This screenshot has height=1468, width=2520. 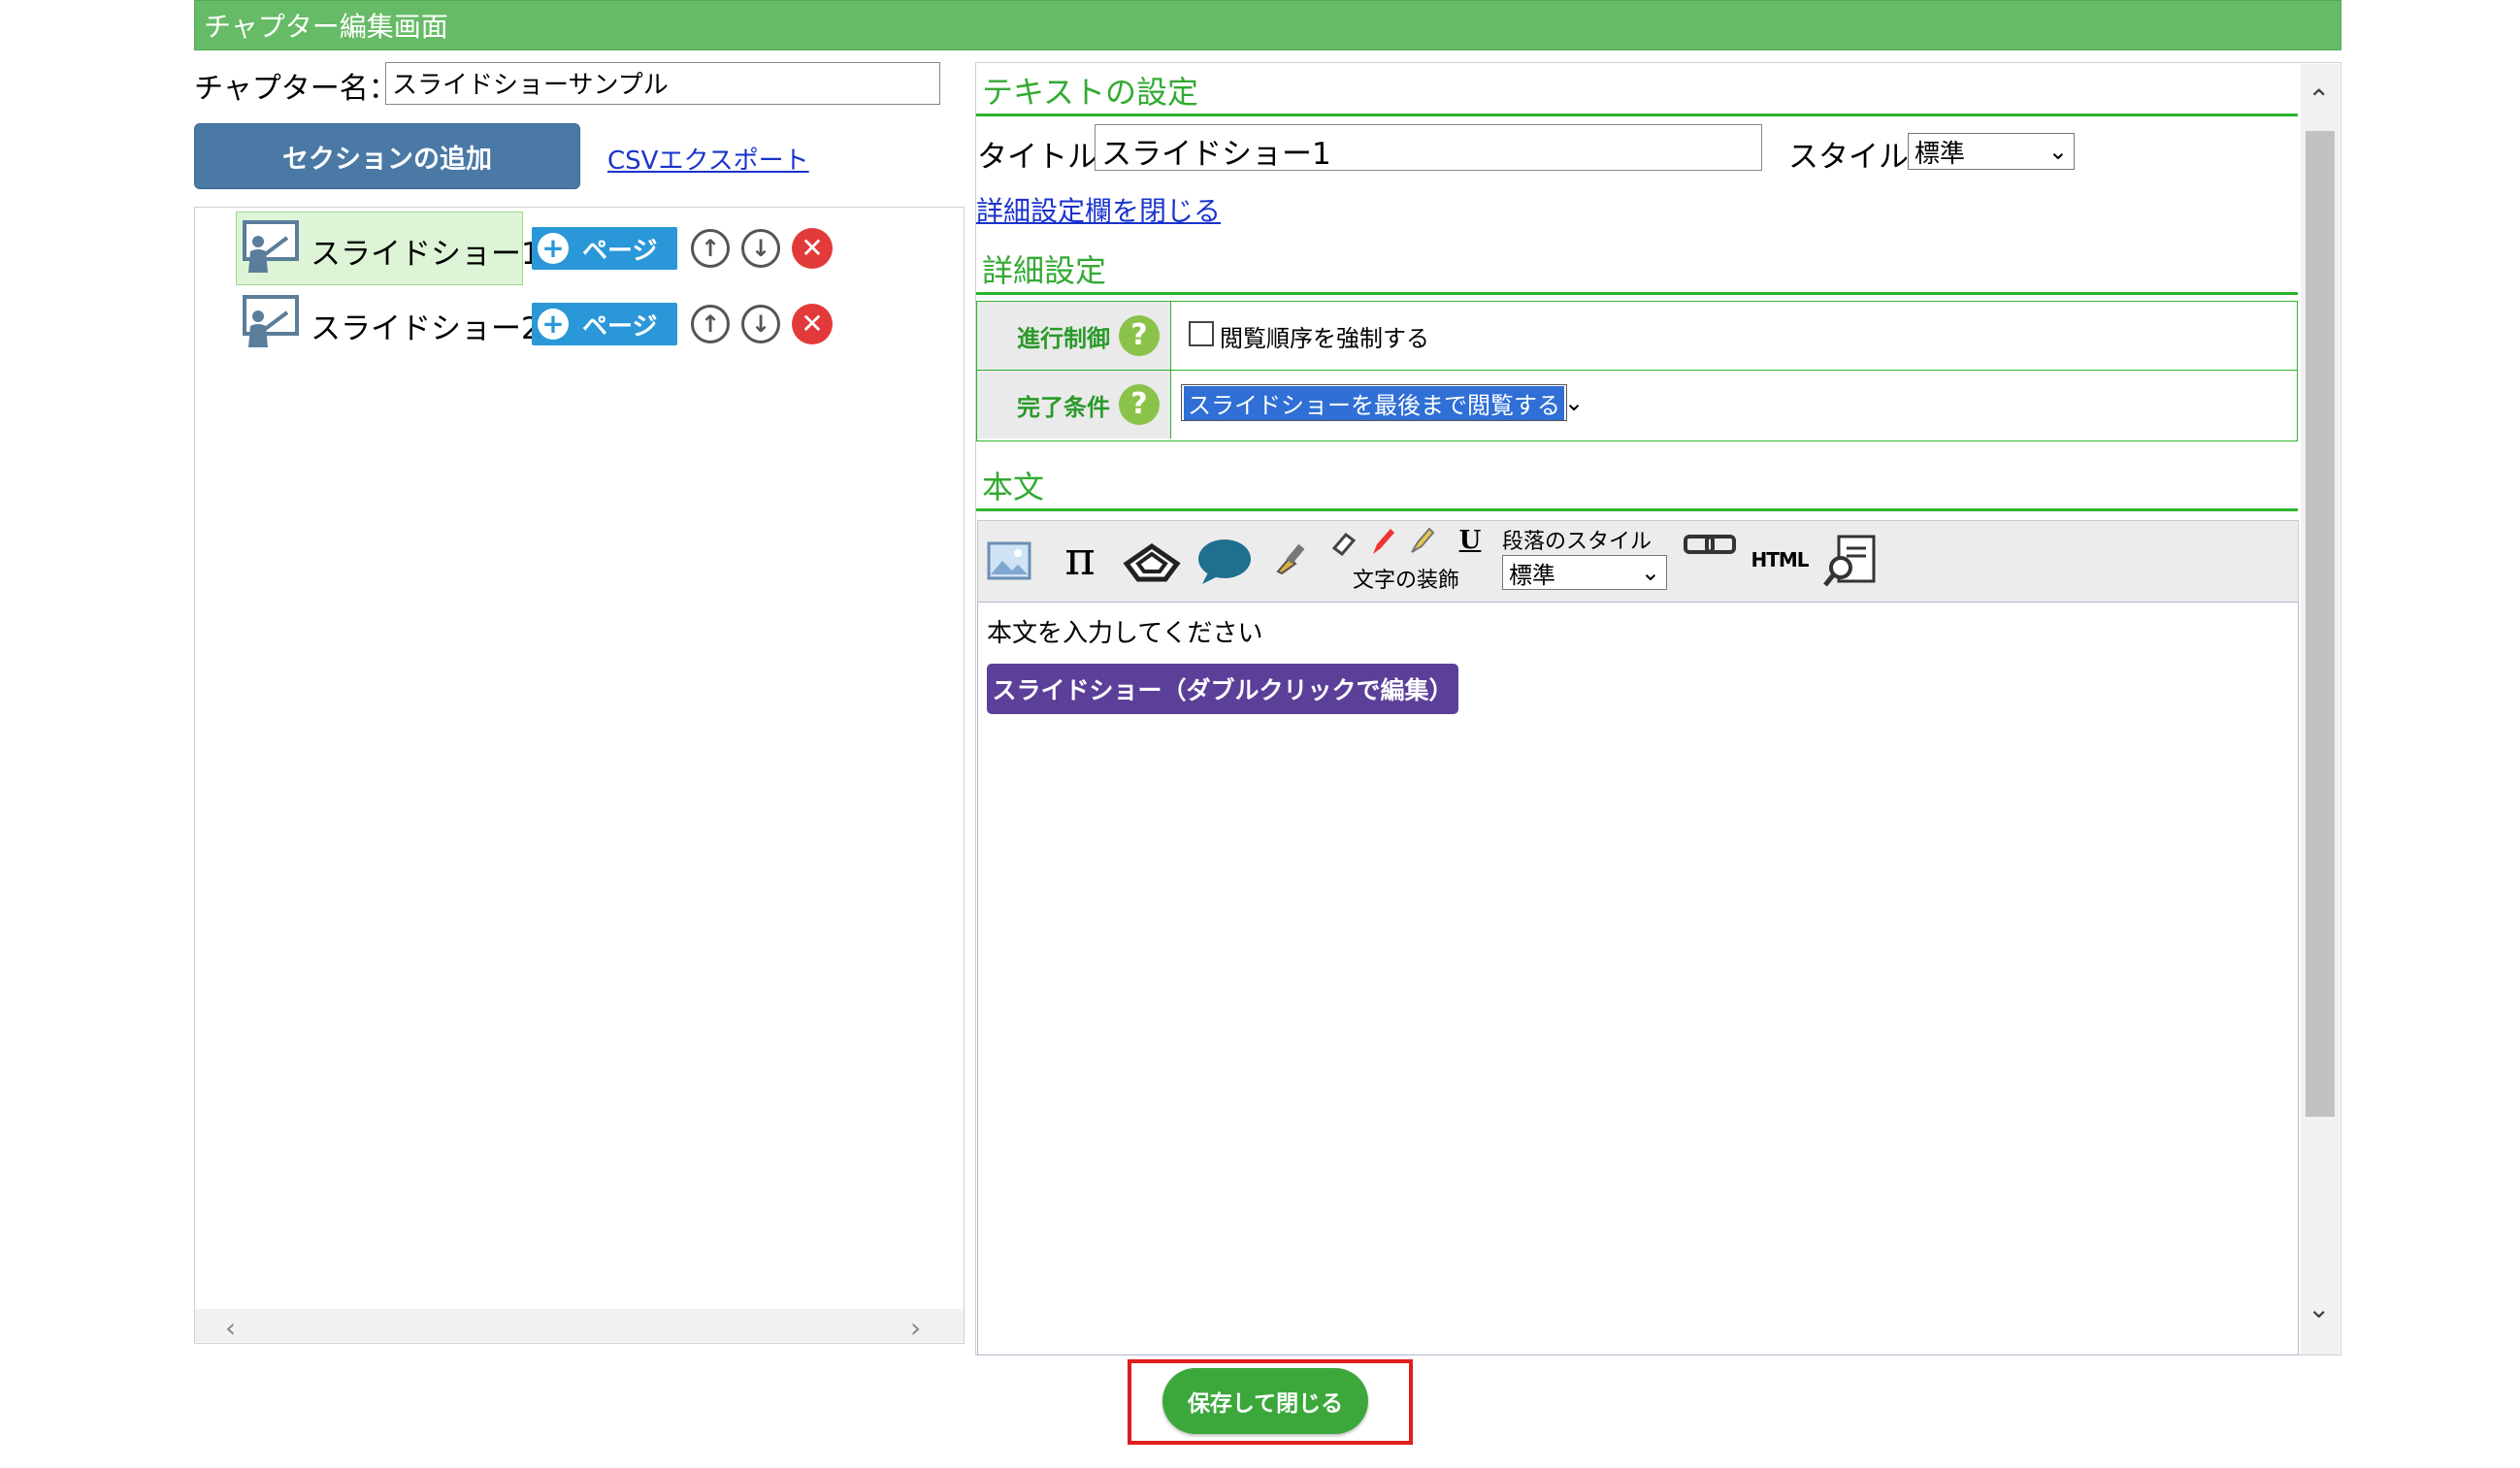 I want to click on brush-icon, so click(x=1290, y=557).